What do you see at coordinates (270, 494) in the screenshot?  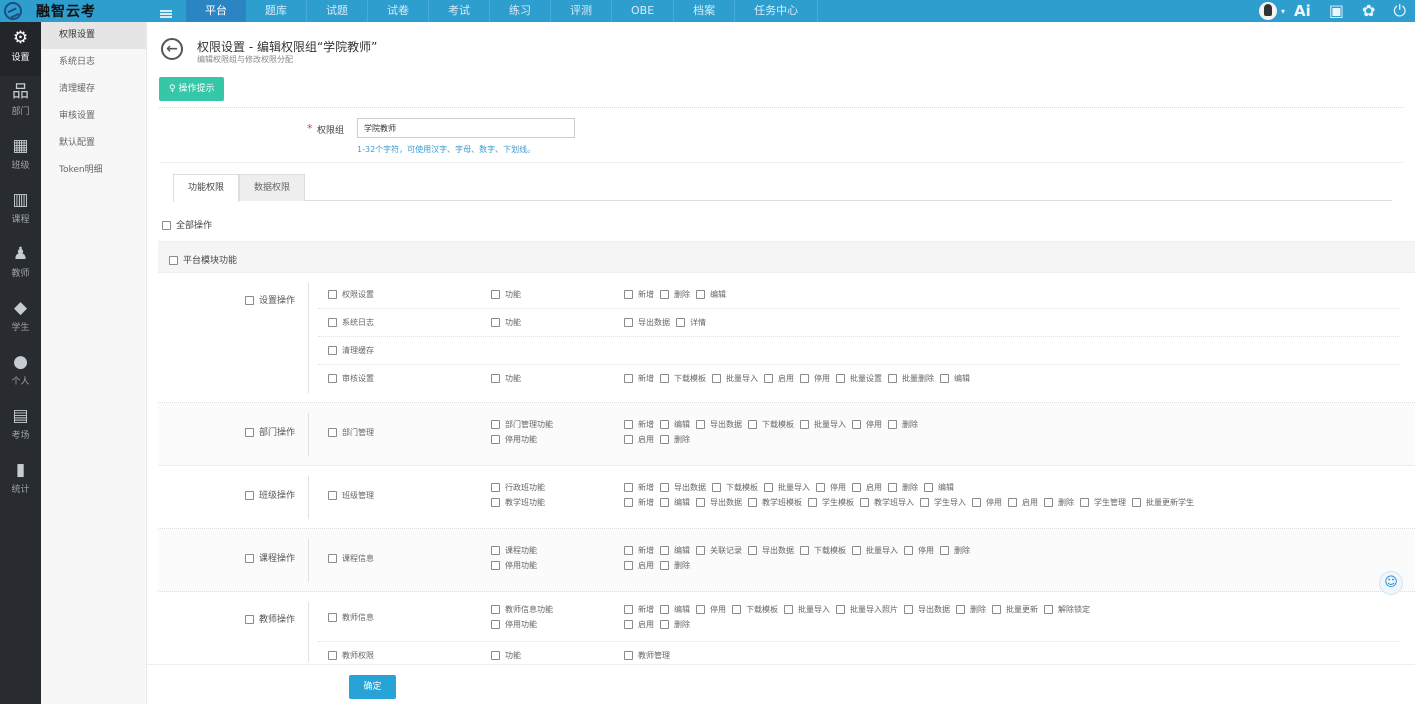 I see `group-checkbox: 班级操作` at bounding box center [270, 494].